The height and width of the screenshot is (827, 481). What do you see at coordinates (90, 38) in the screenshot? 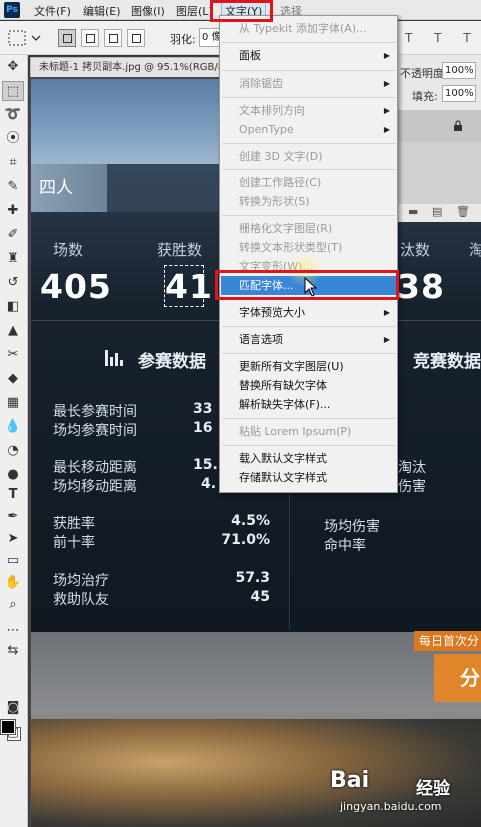
I see `add-selection-button` at bounding box center [90, 38].